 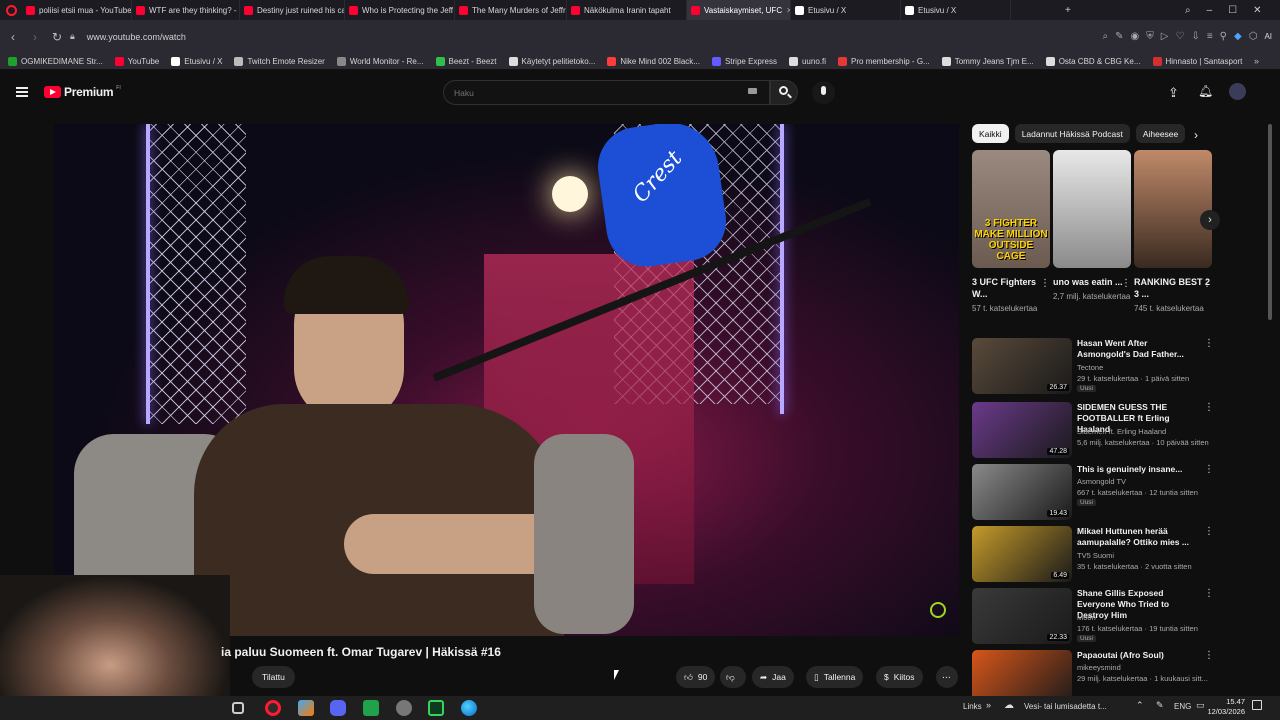 I want to click on avatar, so click(x=1237, y=91).